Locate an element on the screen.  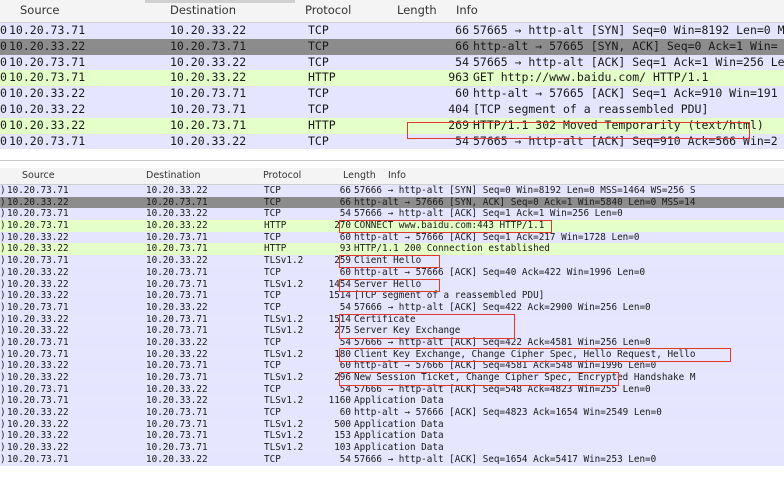
cell-length: 1454 is located at coordinates (339, 284).